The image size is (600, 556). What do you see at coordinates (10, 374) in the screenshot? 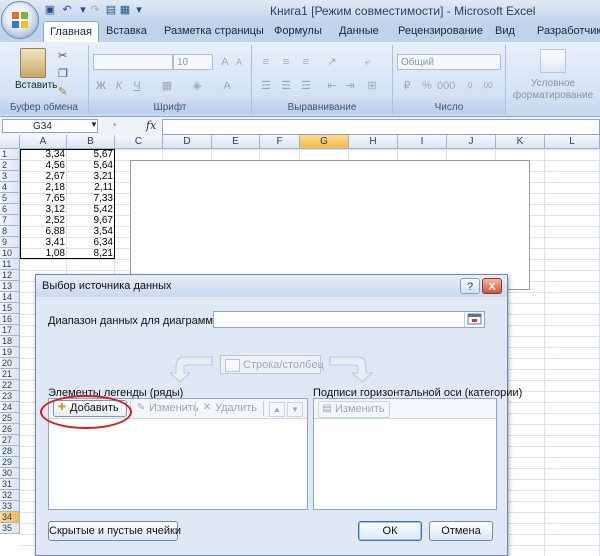
I see `row-header: 21` at bounding box center [10, 374].